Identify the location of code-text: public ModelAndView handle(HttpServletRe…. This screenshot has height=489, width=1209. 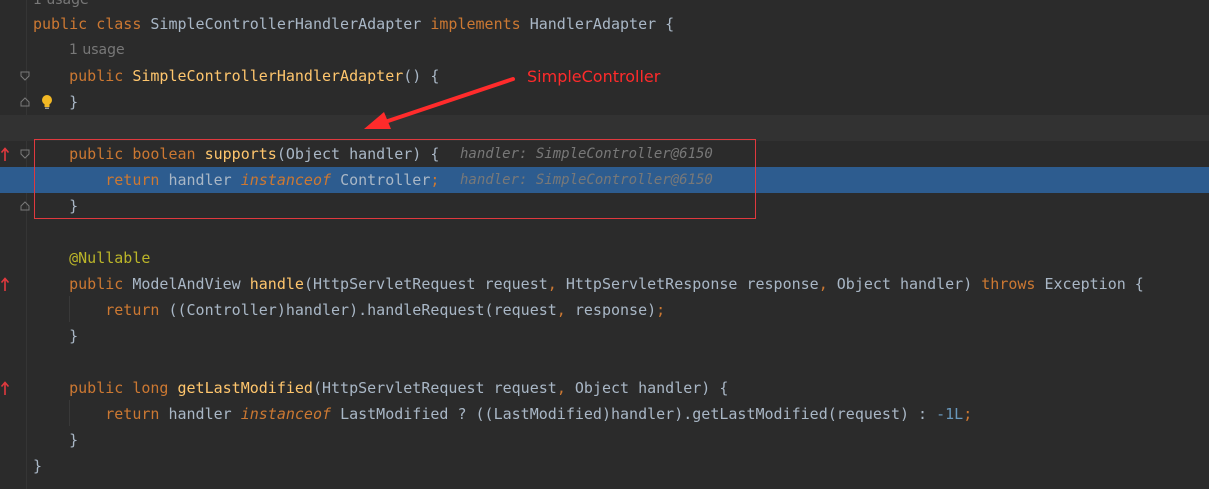
(588, 284).